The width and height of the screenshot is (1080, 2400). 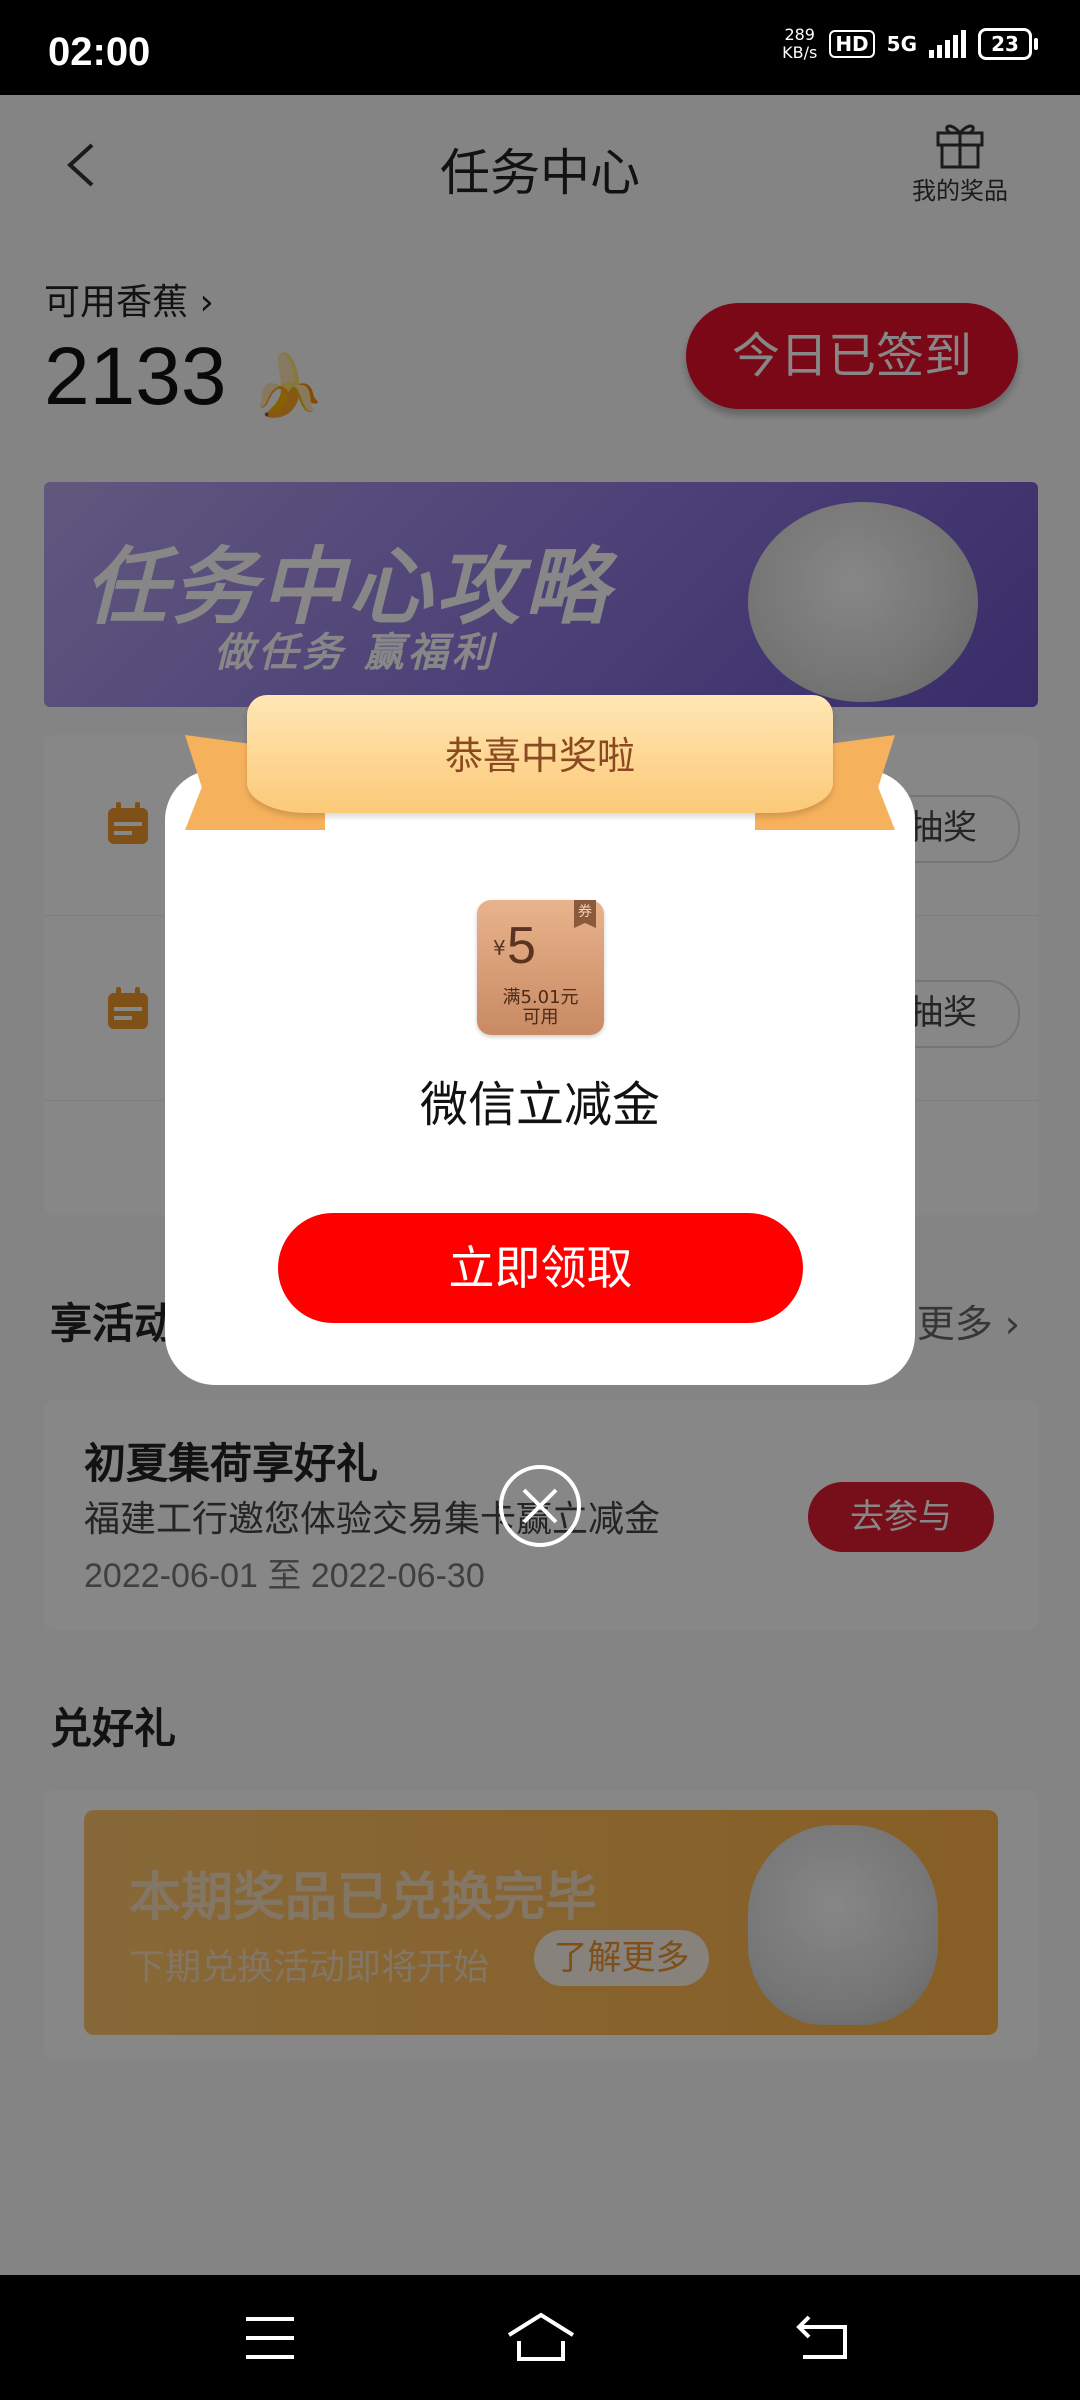 I want to click on claim-now-button: 立即领取, so click(x=540, y=1268).